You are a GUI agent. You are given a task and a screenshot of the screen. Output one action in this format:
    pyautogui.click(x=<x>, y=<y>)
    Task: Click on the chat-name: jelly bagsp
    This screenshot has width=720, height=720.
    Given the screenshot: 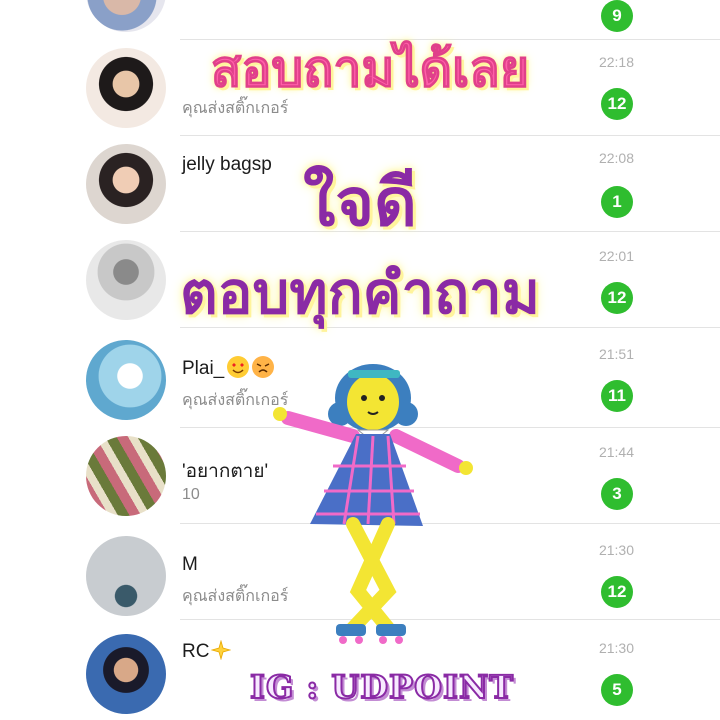 What is the action you would take?
    pyautogui.click(x=227, y=164)
    